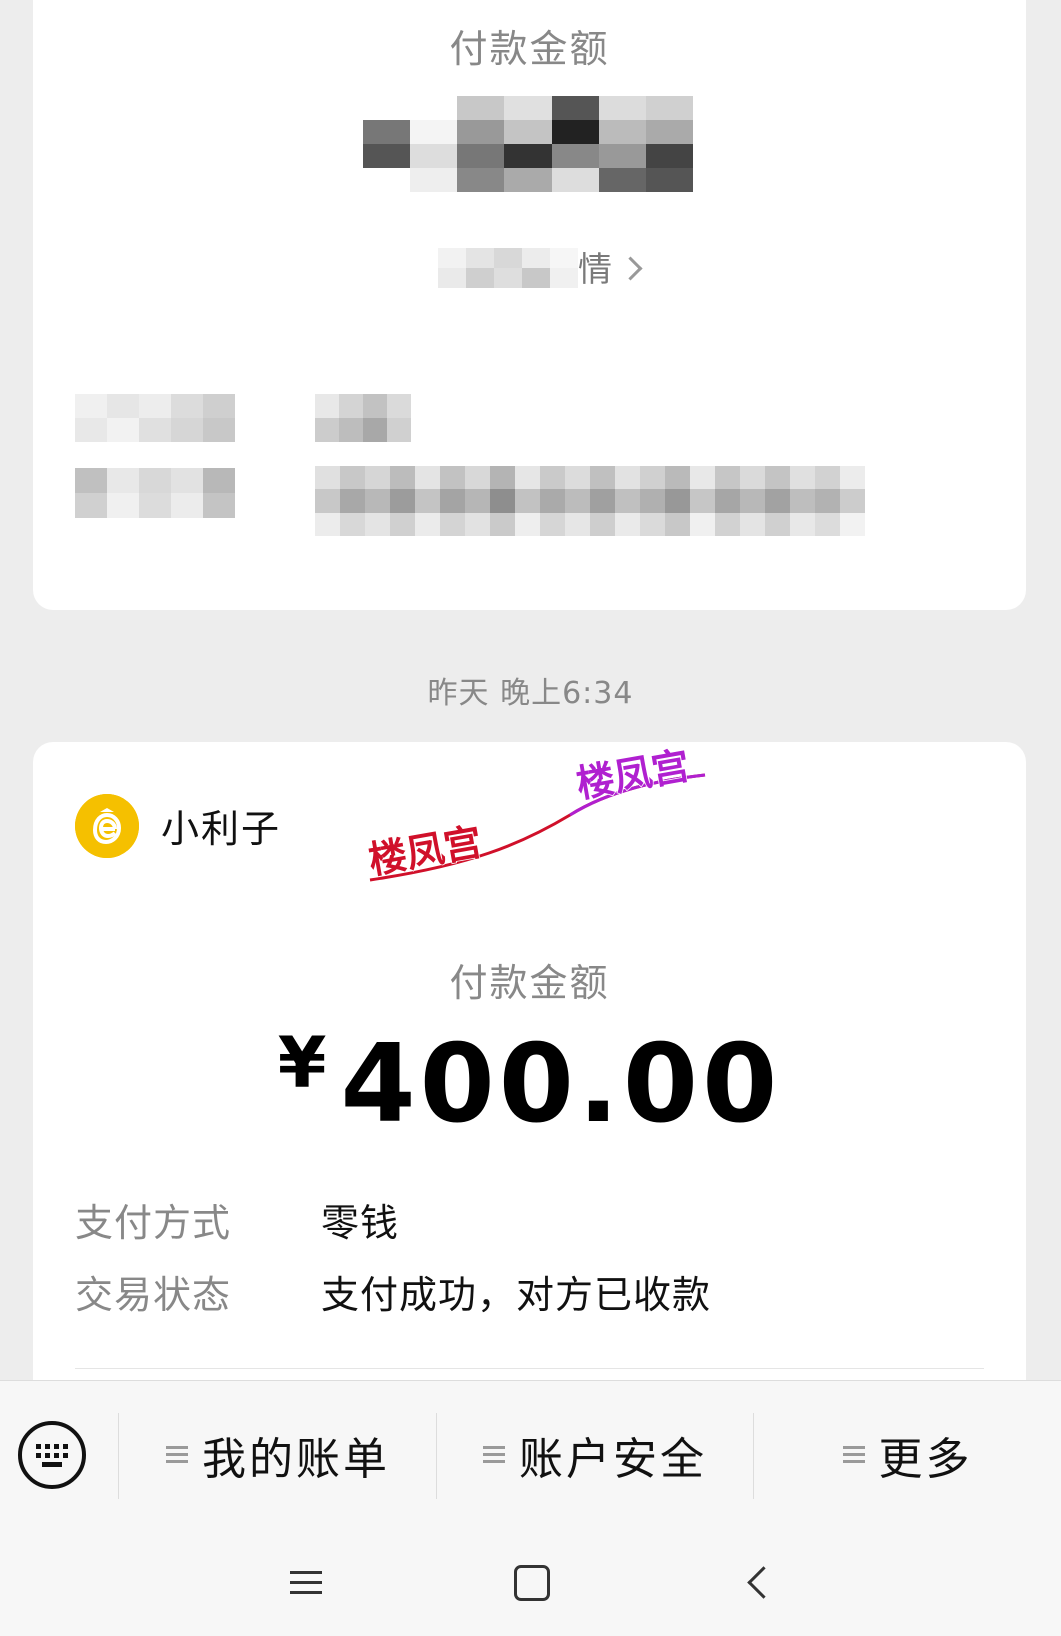 This screenshot has width=1061, height=1636. I want to click on my-bills-label: 我的账单, so click(296, 1459).